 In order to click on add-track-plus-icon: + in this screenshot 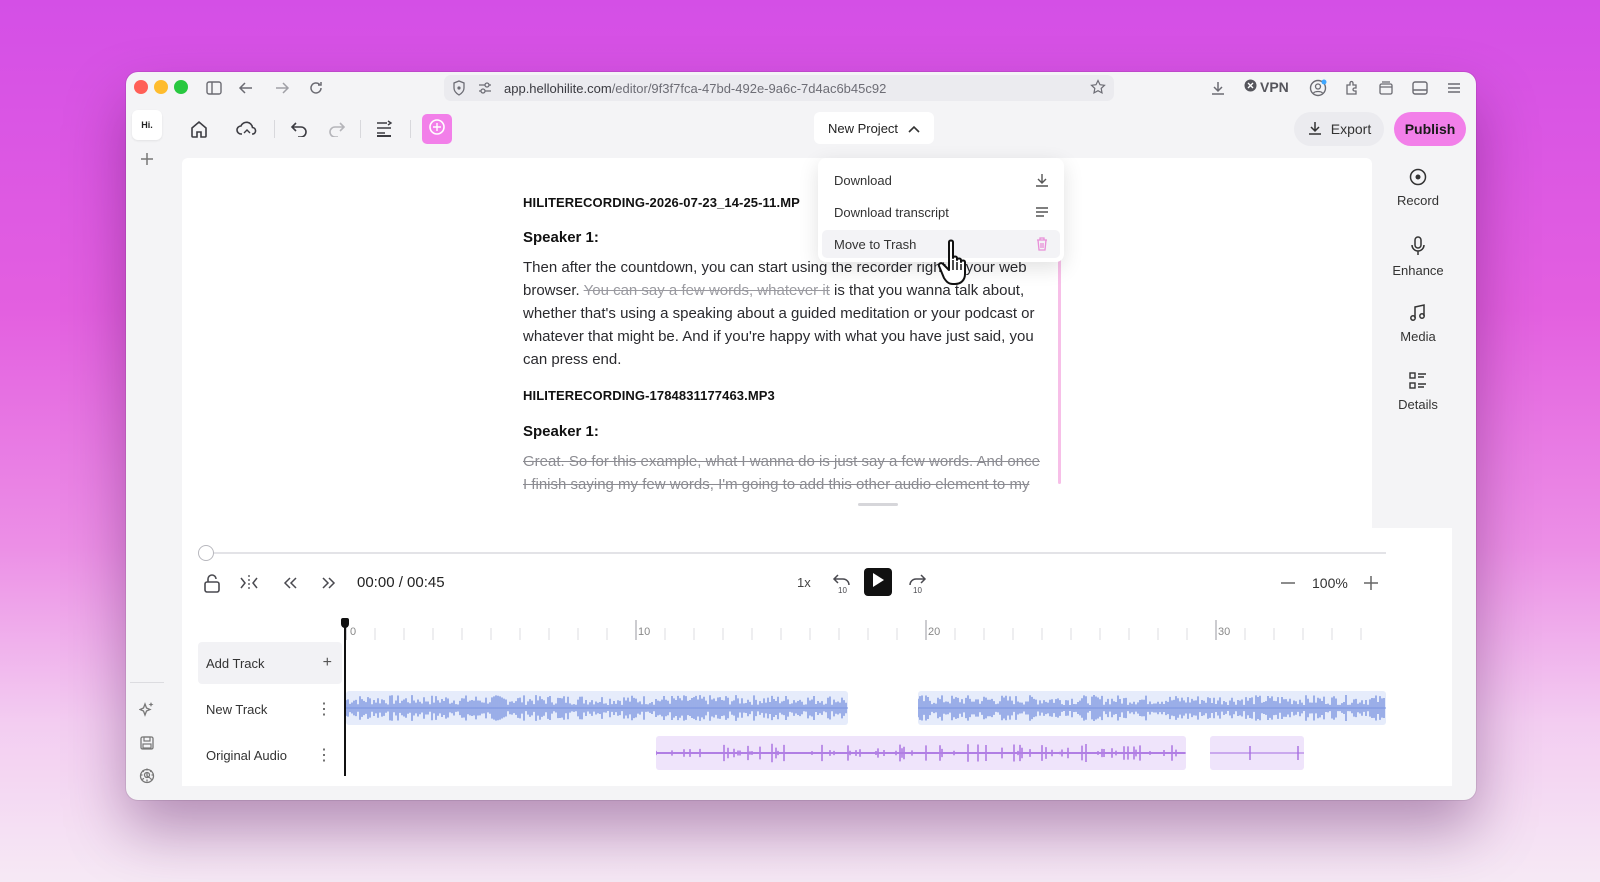, I will do `click(327, 663)`.